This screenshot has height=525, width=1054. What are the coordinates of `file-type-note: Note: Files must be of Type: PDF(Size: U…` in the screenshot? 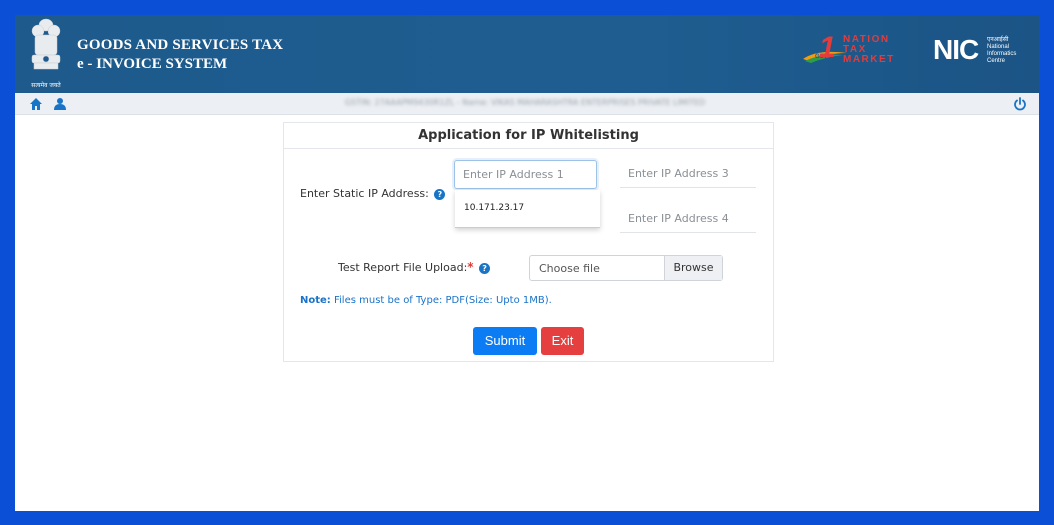 It's located at (426, 300).